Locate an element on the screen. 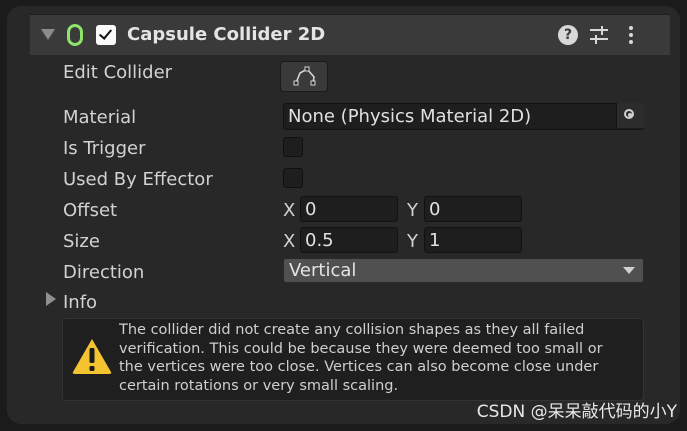 The height and width of the screenshot is (431, 687). question-mark-icon: ? is located at coordinates (568, 35).